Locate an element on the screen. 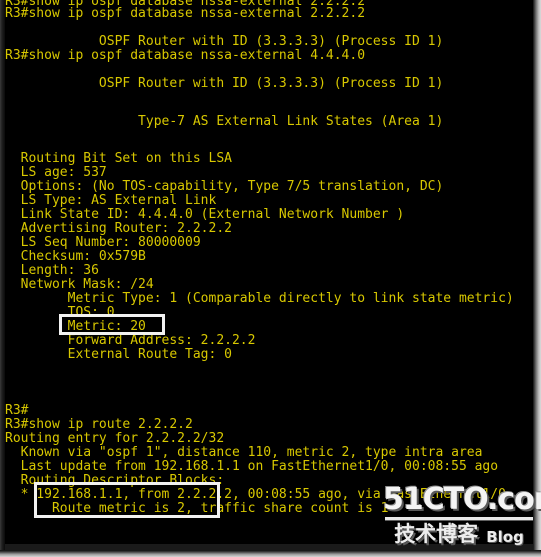 This screenshot has height=557, width=541. terminal-line: Type-7 AS External Link States (Area 1) is located at coordinates (224, 121).